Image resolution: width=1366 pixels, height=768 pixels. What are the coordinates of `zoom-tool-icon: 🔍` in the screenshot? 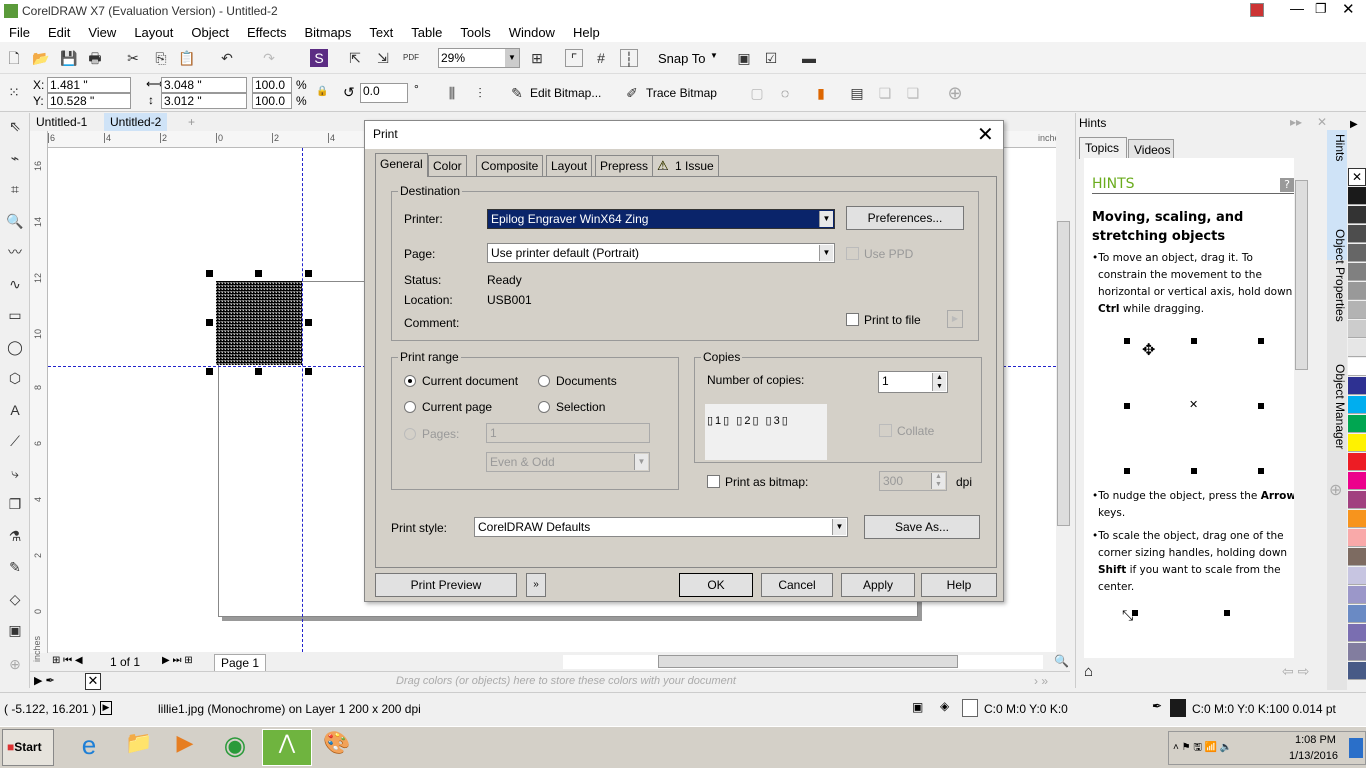 It's located at (15, 221).